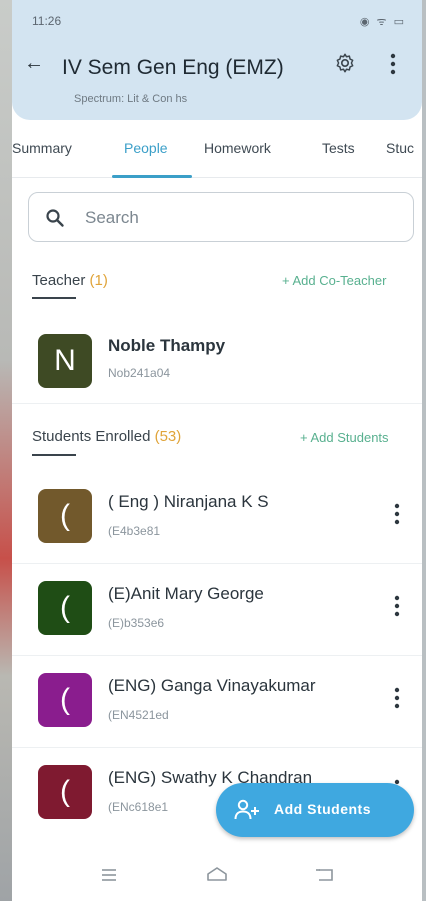  Describe the element at coordinates (42, 148) in the screenshot. I see `tab-summary: Summary` at that location.